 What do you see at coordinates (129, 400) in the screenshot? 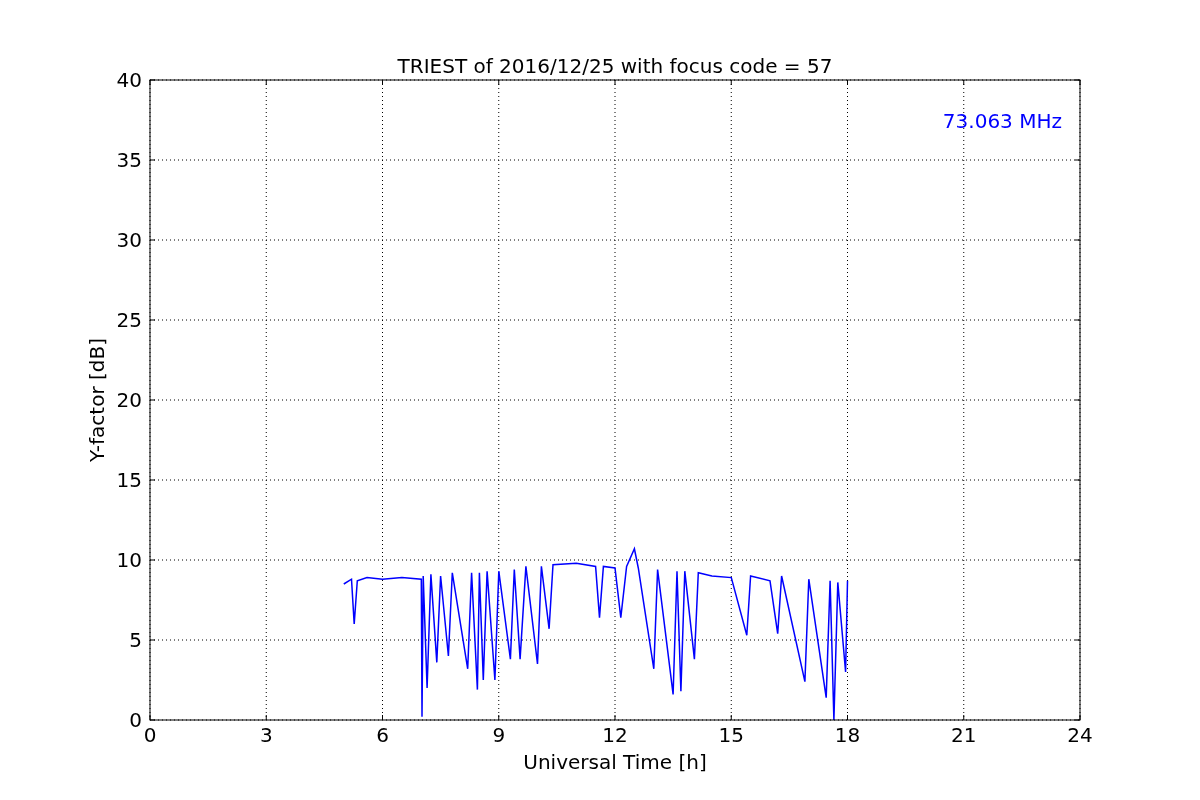
I see `y-tick-label: 20` at bounding box center [129, 400].